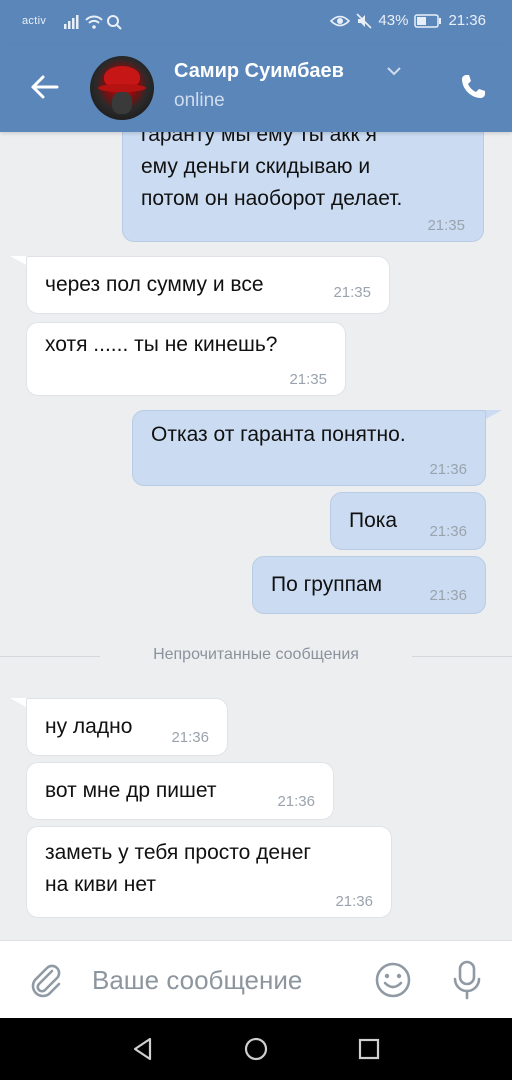 The image size is (512, 1080). I want to click on chat-header: Самир Суимбаев online, so click(256, 88).